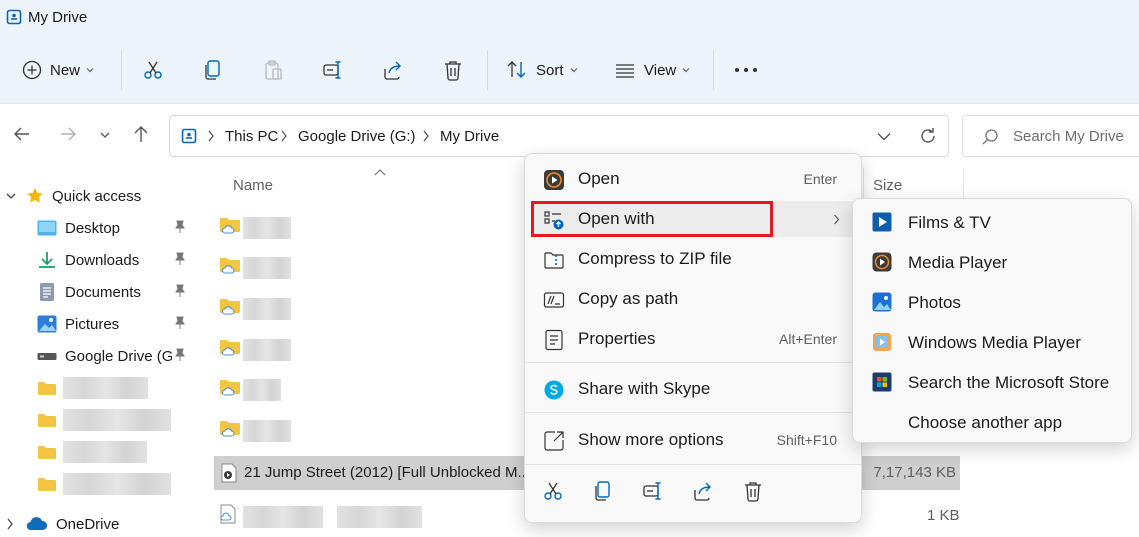 Image resolution: width=1139 pixels, height=537 pixels. Describe the element at coordinates (35, 196) in the screenshot. I see `star-icon` at that location.